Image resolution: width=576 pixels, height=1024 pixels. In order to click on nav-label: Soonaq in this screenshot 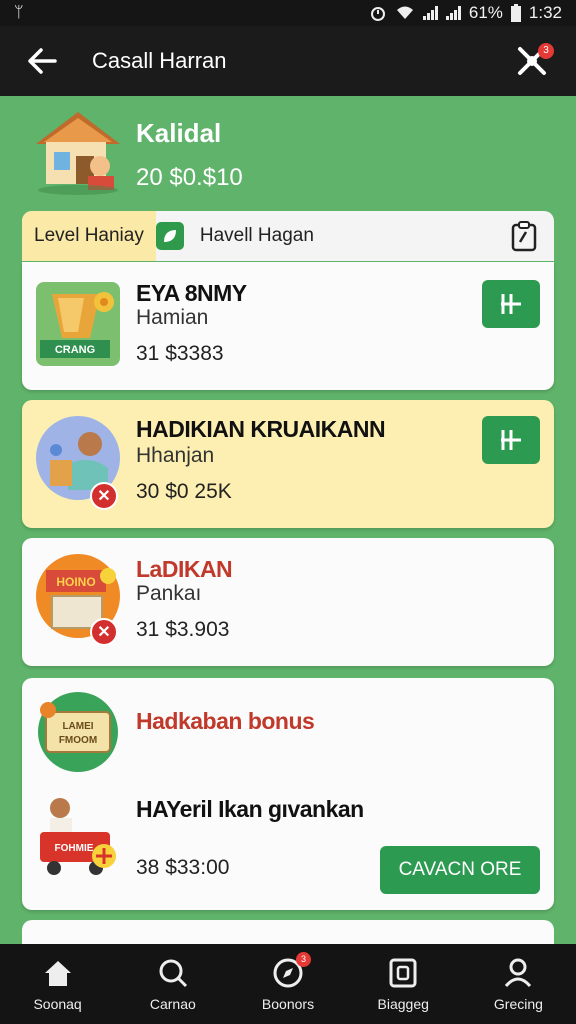, I will do `click(57, 1004)`.